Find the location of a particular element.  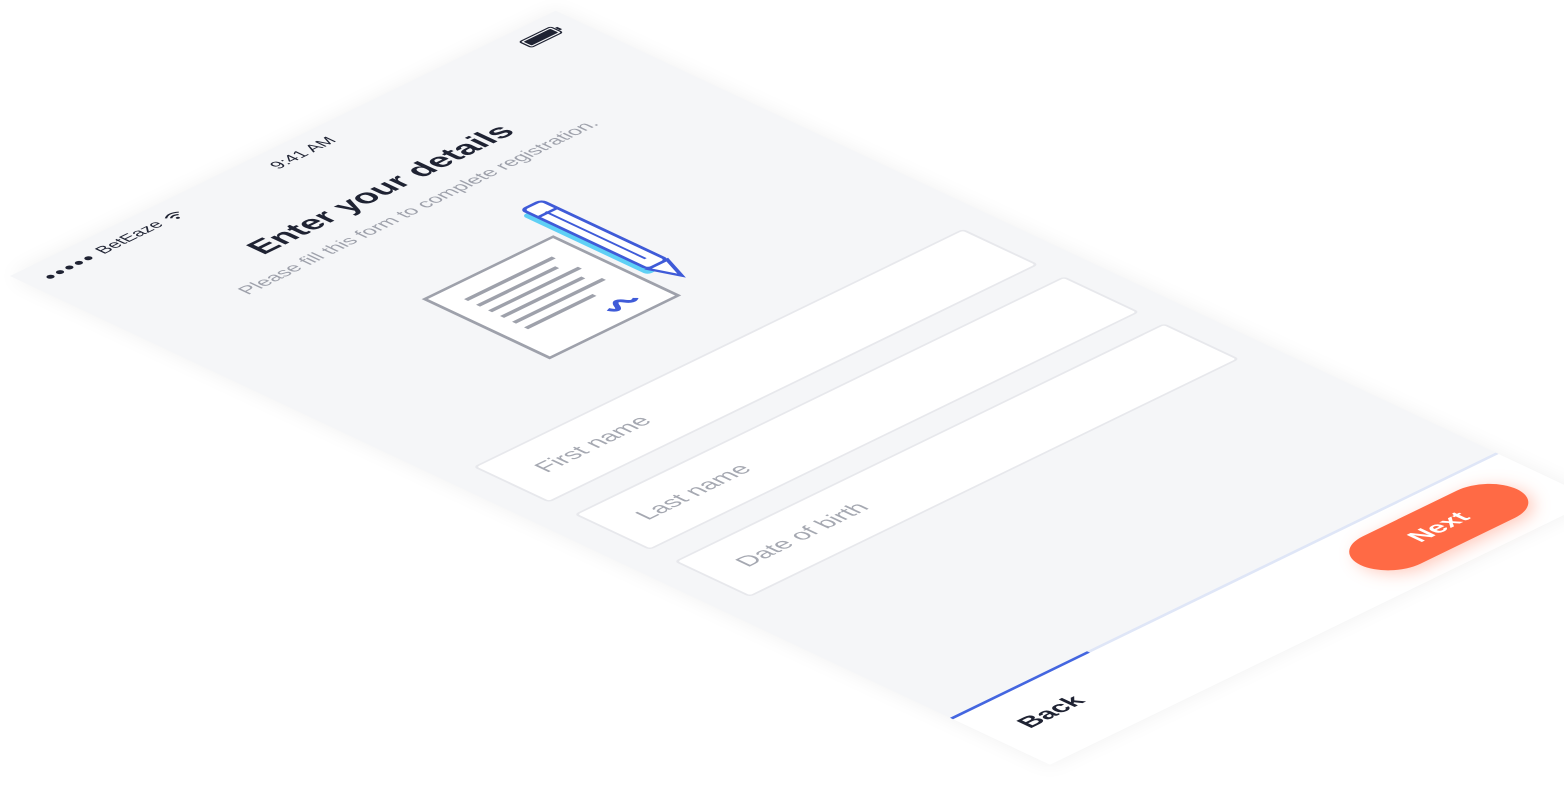

next-button: Next is located at coordinates (1438, 527).